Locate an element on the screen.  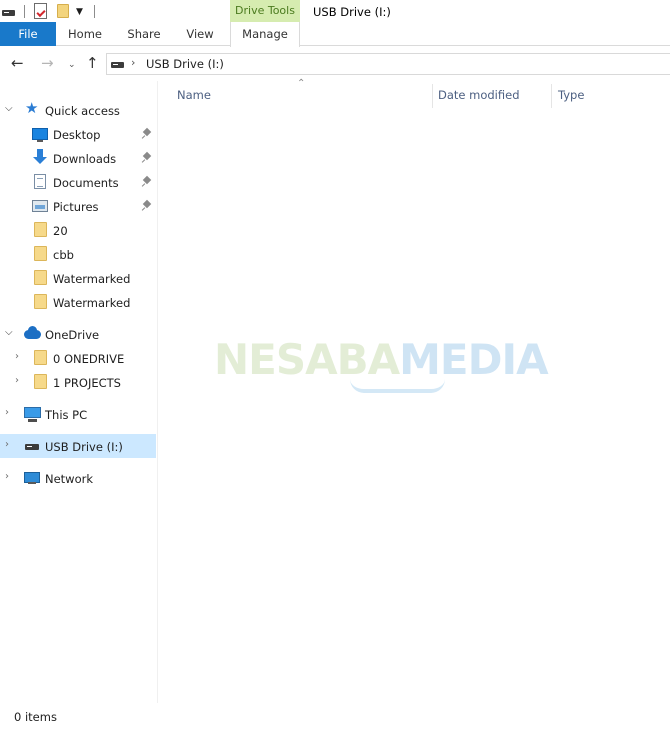
quick-access-star-icon: ★ is located at coordinates (32, 108).